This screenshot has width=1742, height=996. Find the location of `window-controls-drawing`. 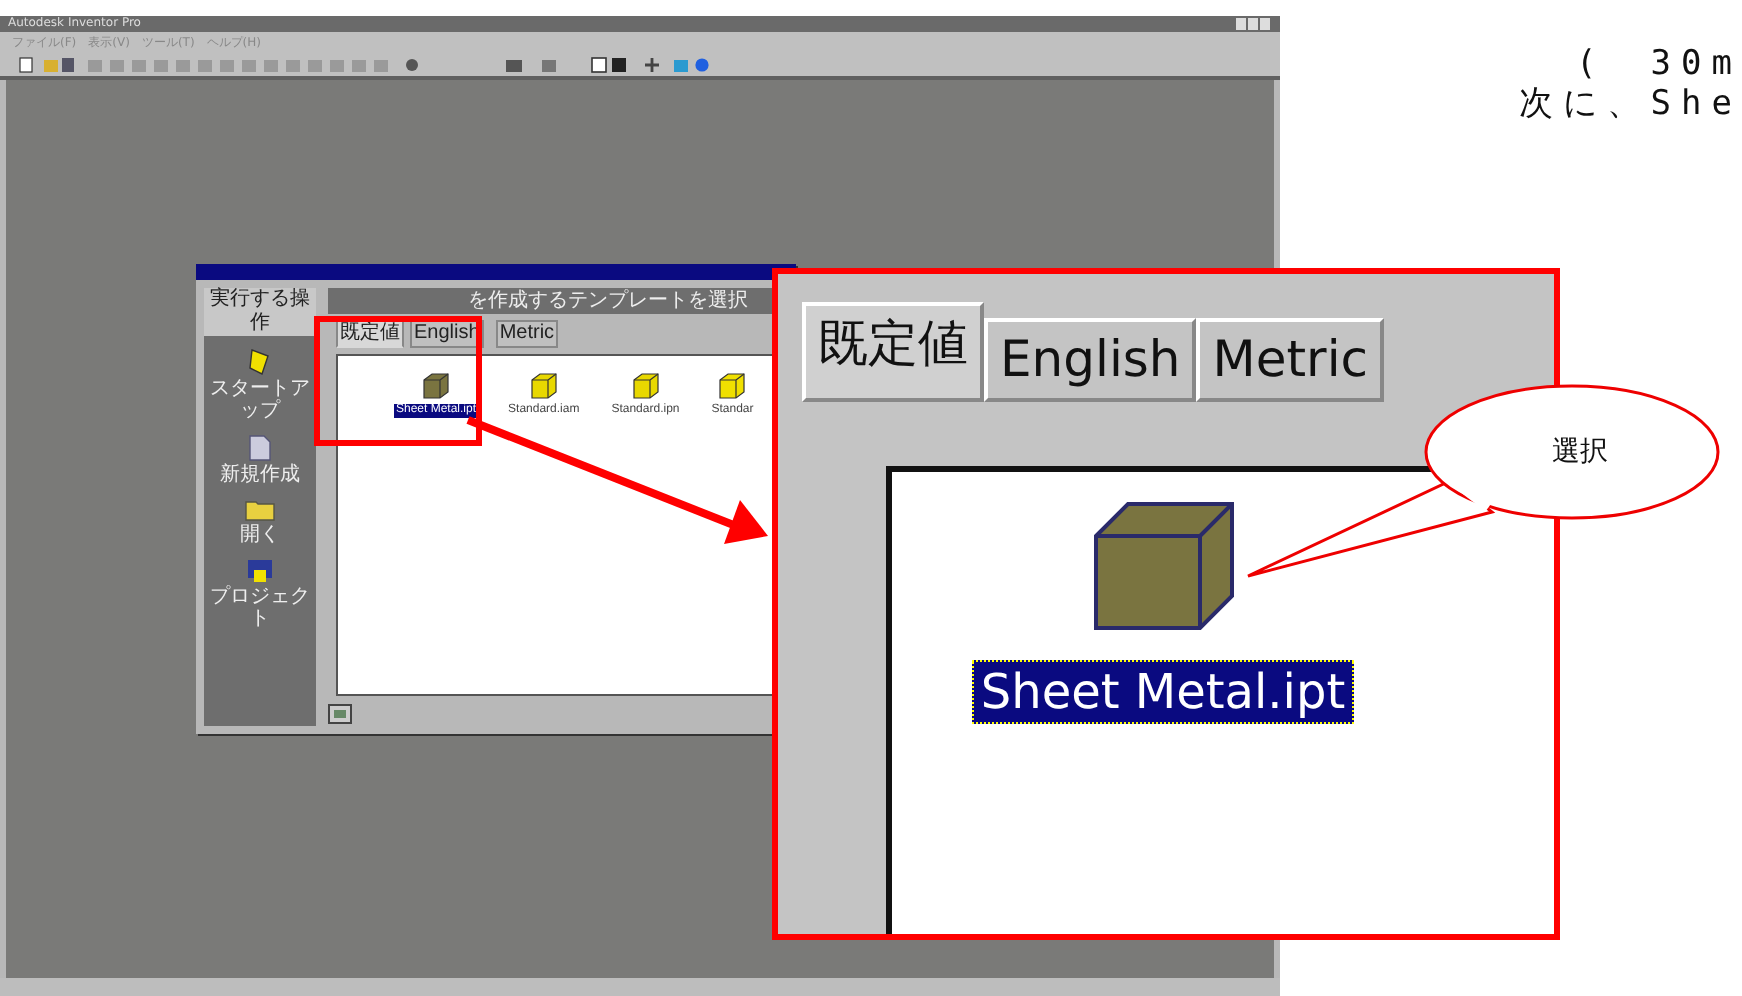

window-controls-drawing is located at coordinates (1254, 24).